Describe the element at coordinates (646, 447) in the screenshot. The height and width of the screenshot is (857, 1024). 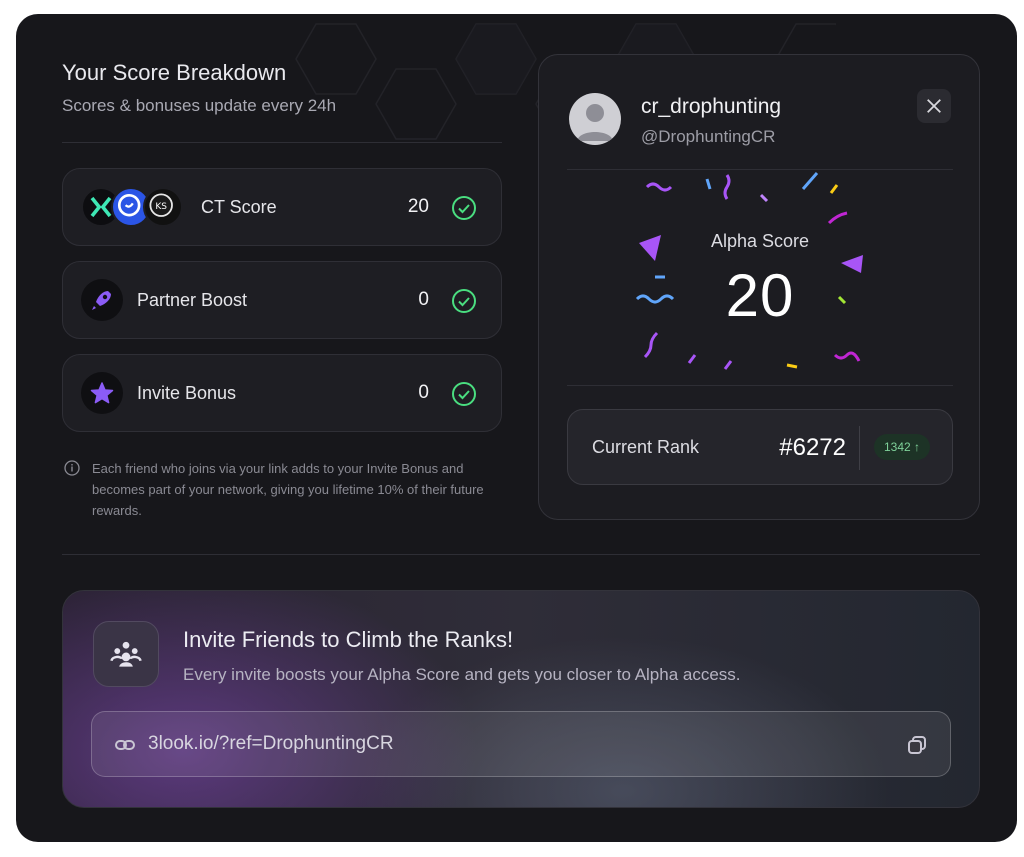
I see `rank-label: Current Rank` at that location.